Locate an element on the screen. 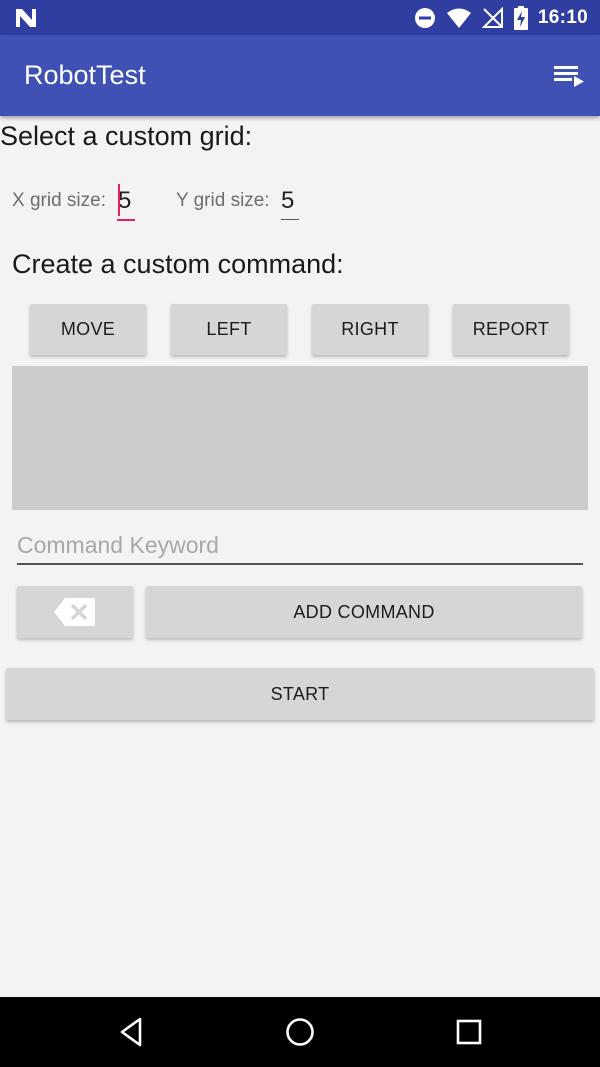 The image size is (600, 1067). text-cursor is located at coordinates (119, 200).